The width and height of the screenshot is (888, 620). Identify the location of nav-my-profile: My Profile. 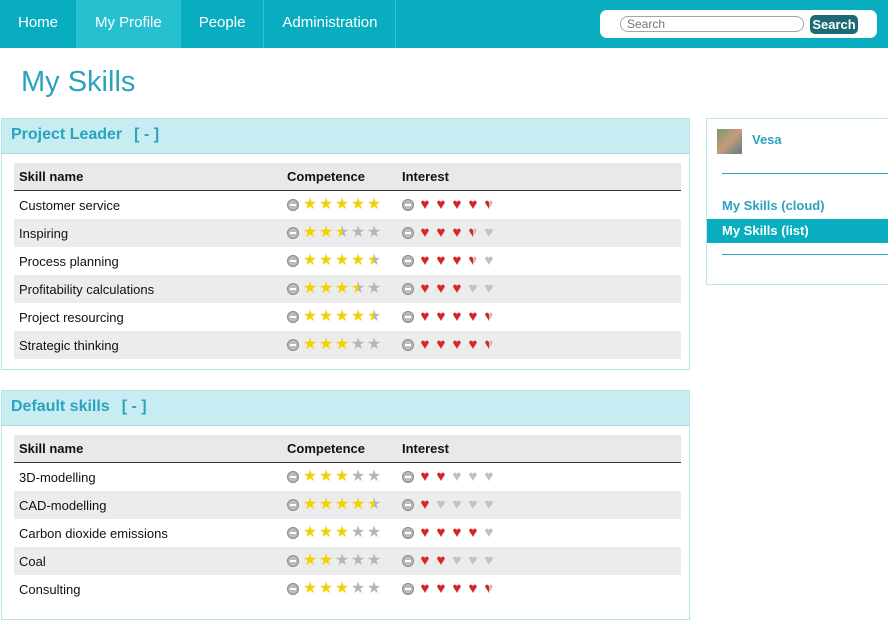
(129, 24).